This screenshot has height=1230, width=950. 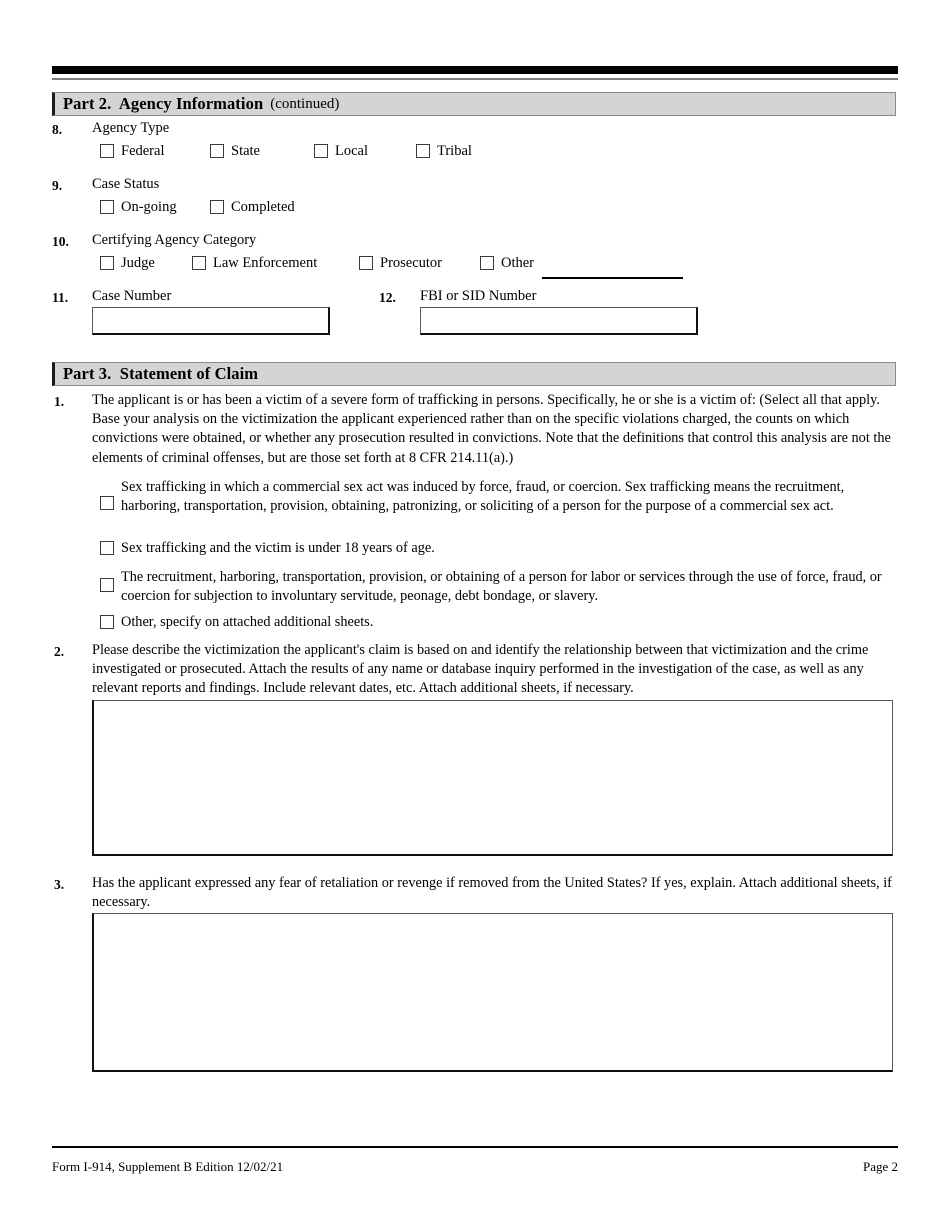 What do you see at coordinates (211, 321) in the screenshot?
I see `case-number-input` at bounding box center [211, 321].